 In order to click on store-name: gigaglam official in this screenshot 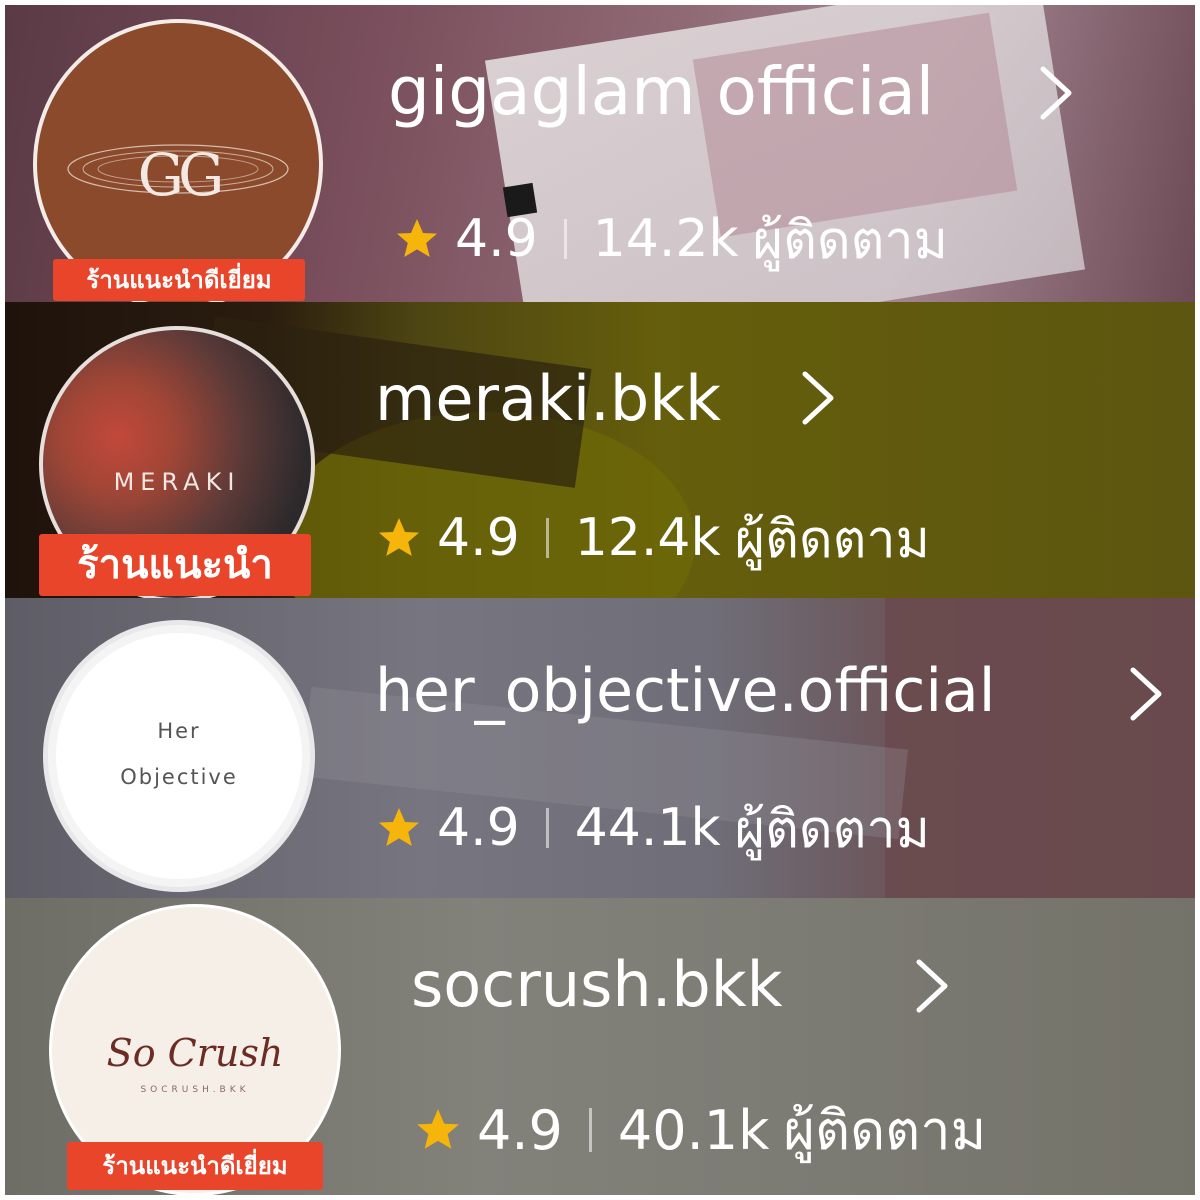, I will do `click(661, 91)`.